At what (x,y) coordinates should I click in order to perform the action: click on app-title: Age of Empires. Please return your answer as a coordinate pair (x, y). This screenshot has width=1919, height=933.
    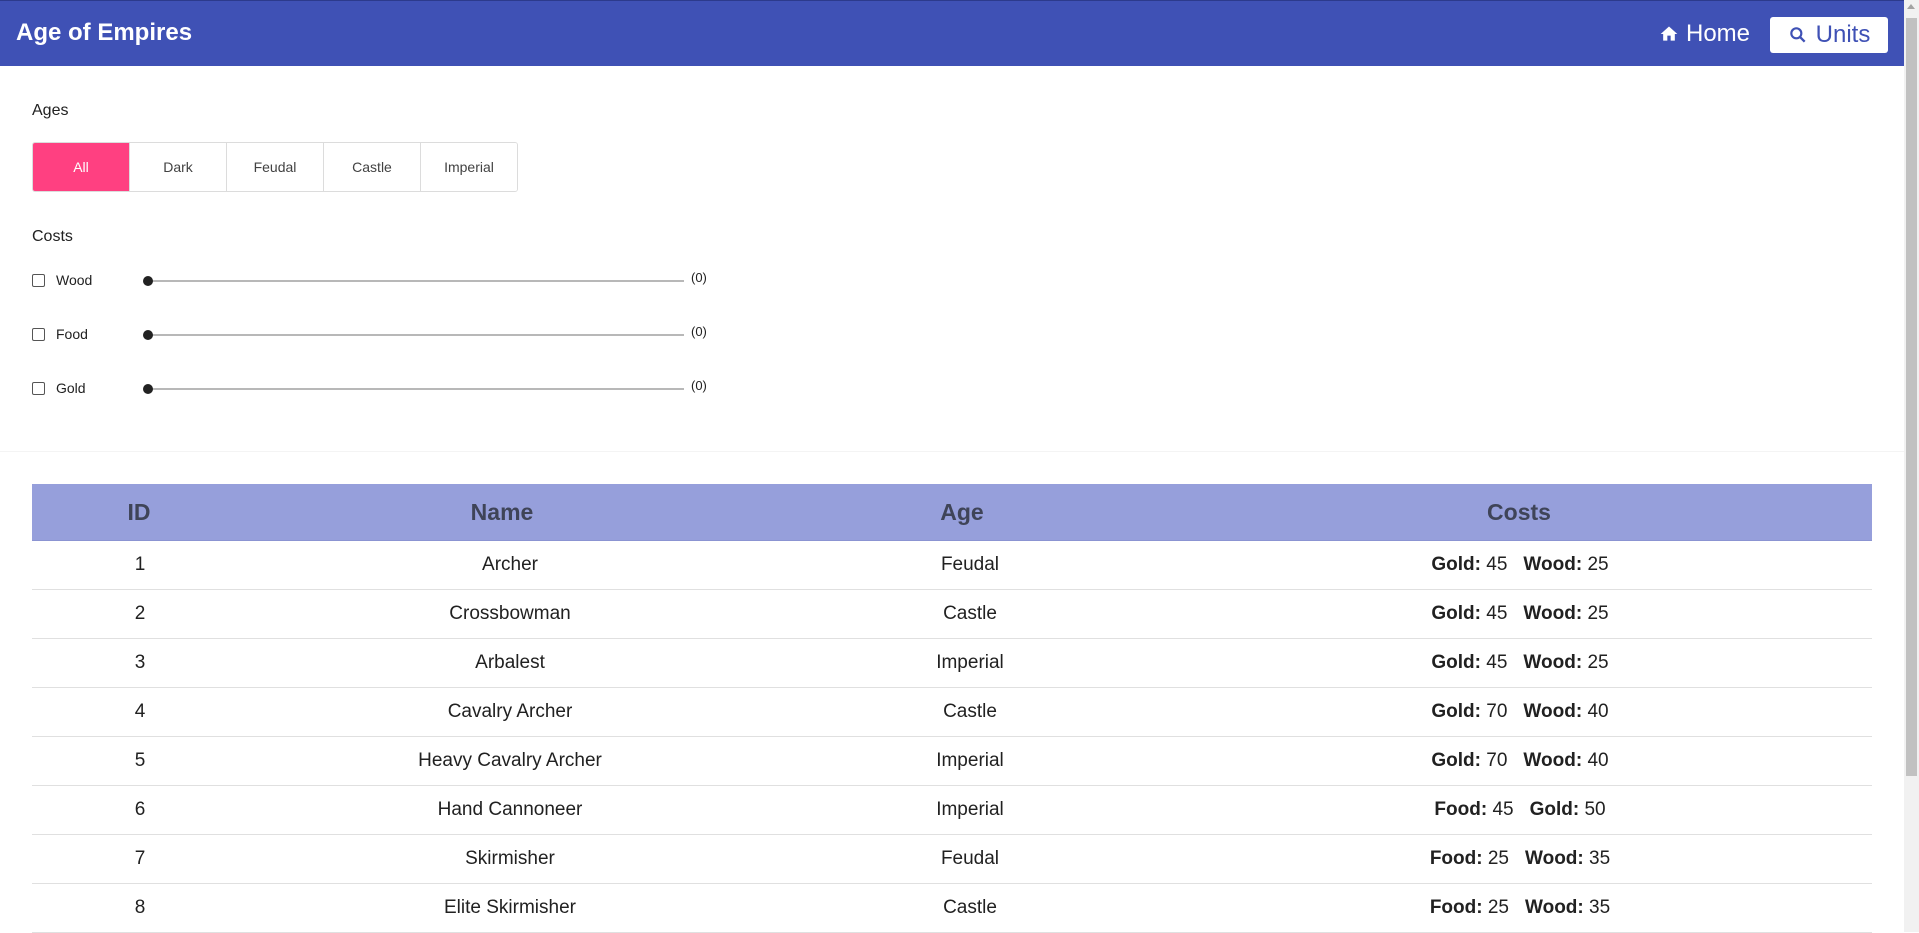
    Looking at the image, I should click on (104, 33).